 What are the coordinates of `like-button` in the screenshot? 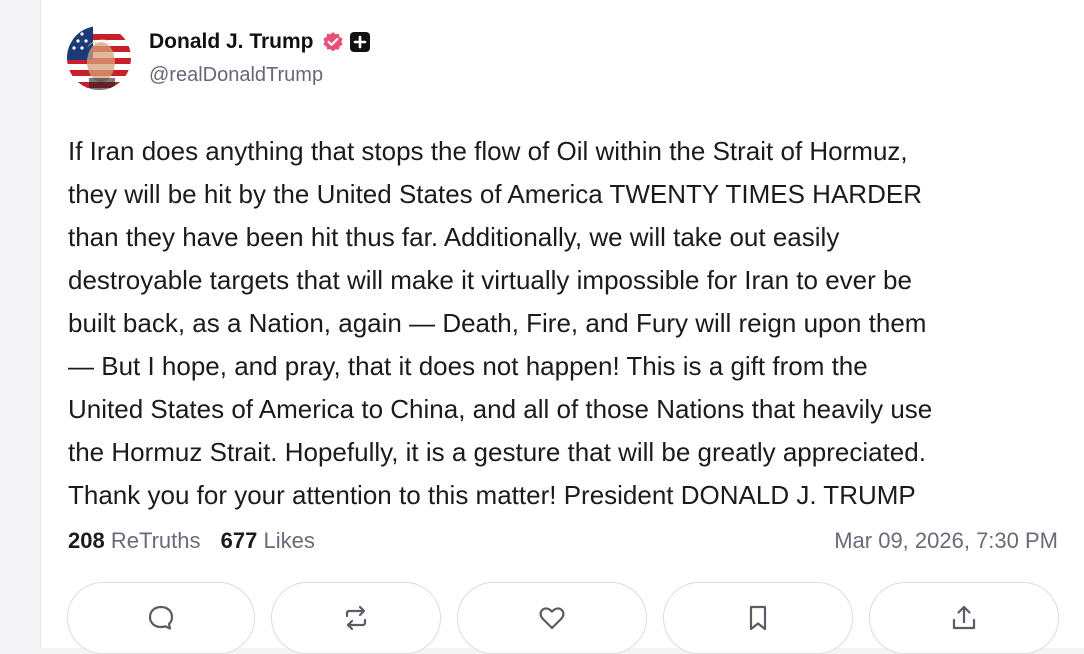 It's located at (552, 618).